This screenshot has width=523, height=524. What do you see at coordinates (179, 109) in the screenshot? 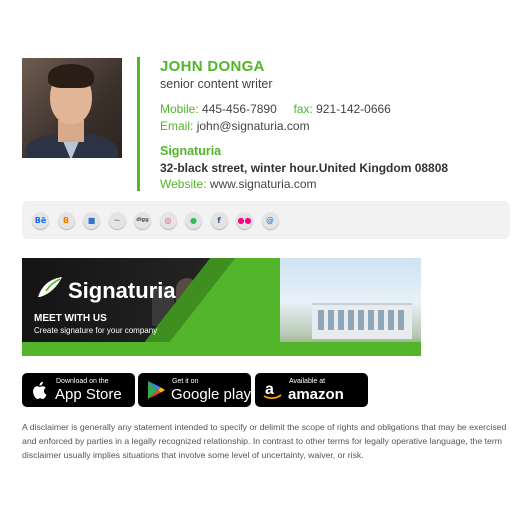
I see `mobile-label: Mobile:` at bounding box center [179, 109].